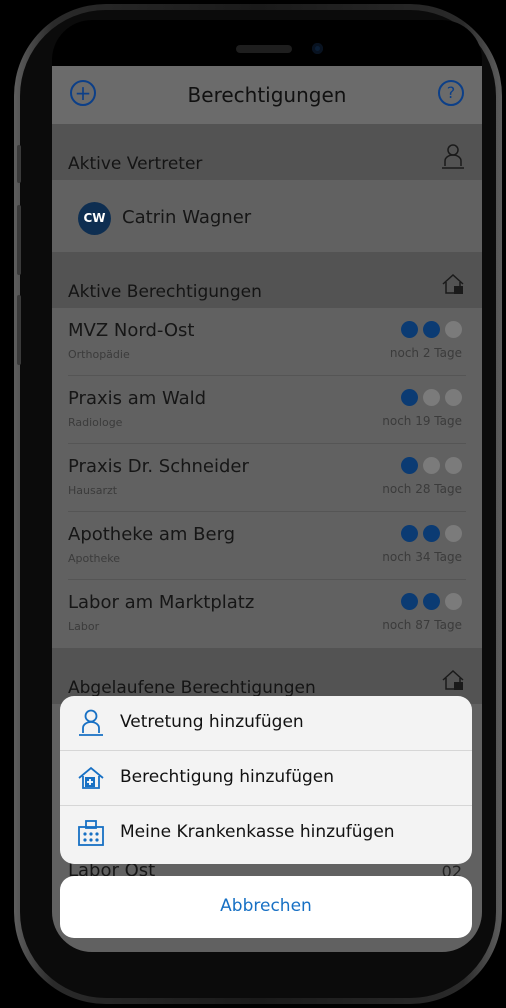 The height and width of the screenshot is (1008, 506). Describe the element at coordinates (425, 353) in the screenshot. I see `remaining-time: noch 2 Tage` at that location.